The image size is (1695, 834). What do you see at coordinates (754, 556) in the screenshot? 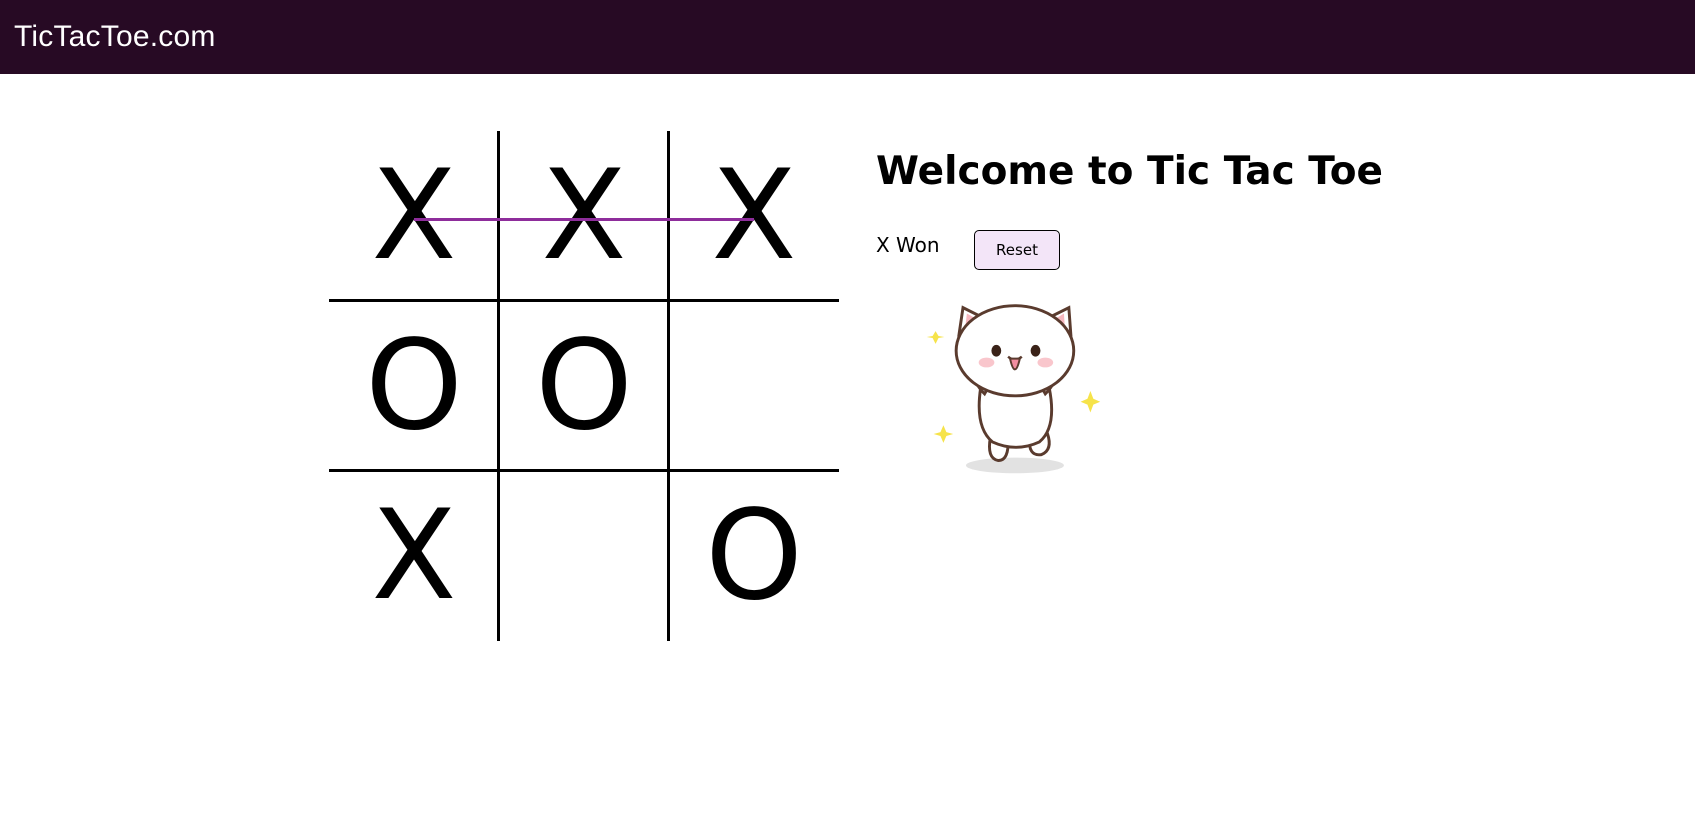
I see `board-cell-8: O` at bounding box center [754, 556].